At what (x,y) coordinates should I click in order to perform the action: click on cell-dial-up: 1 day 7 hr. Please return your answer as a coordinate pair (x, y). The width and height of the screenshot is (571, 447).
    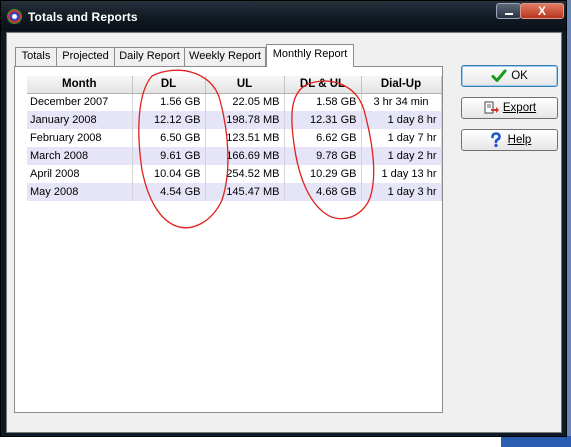
    Looking at the image, I should click on (401, 138).